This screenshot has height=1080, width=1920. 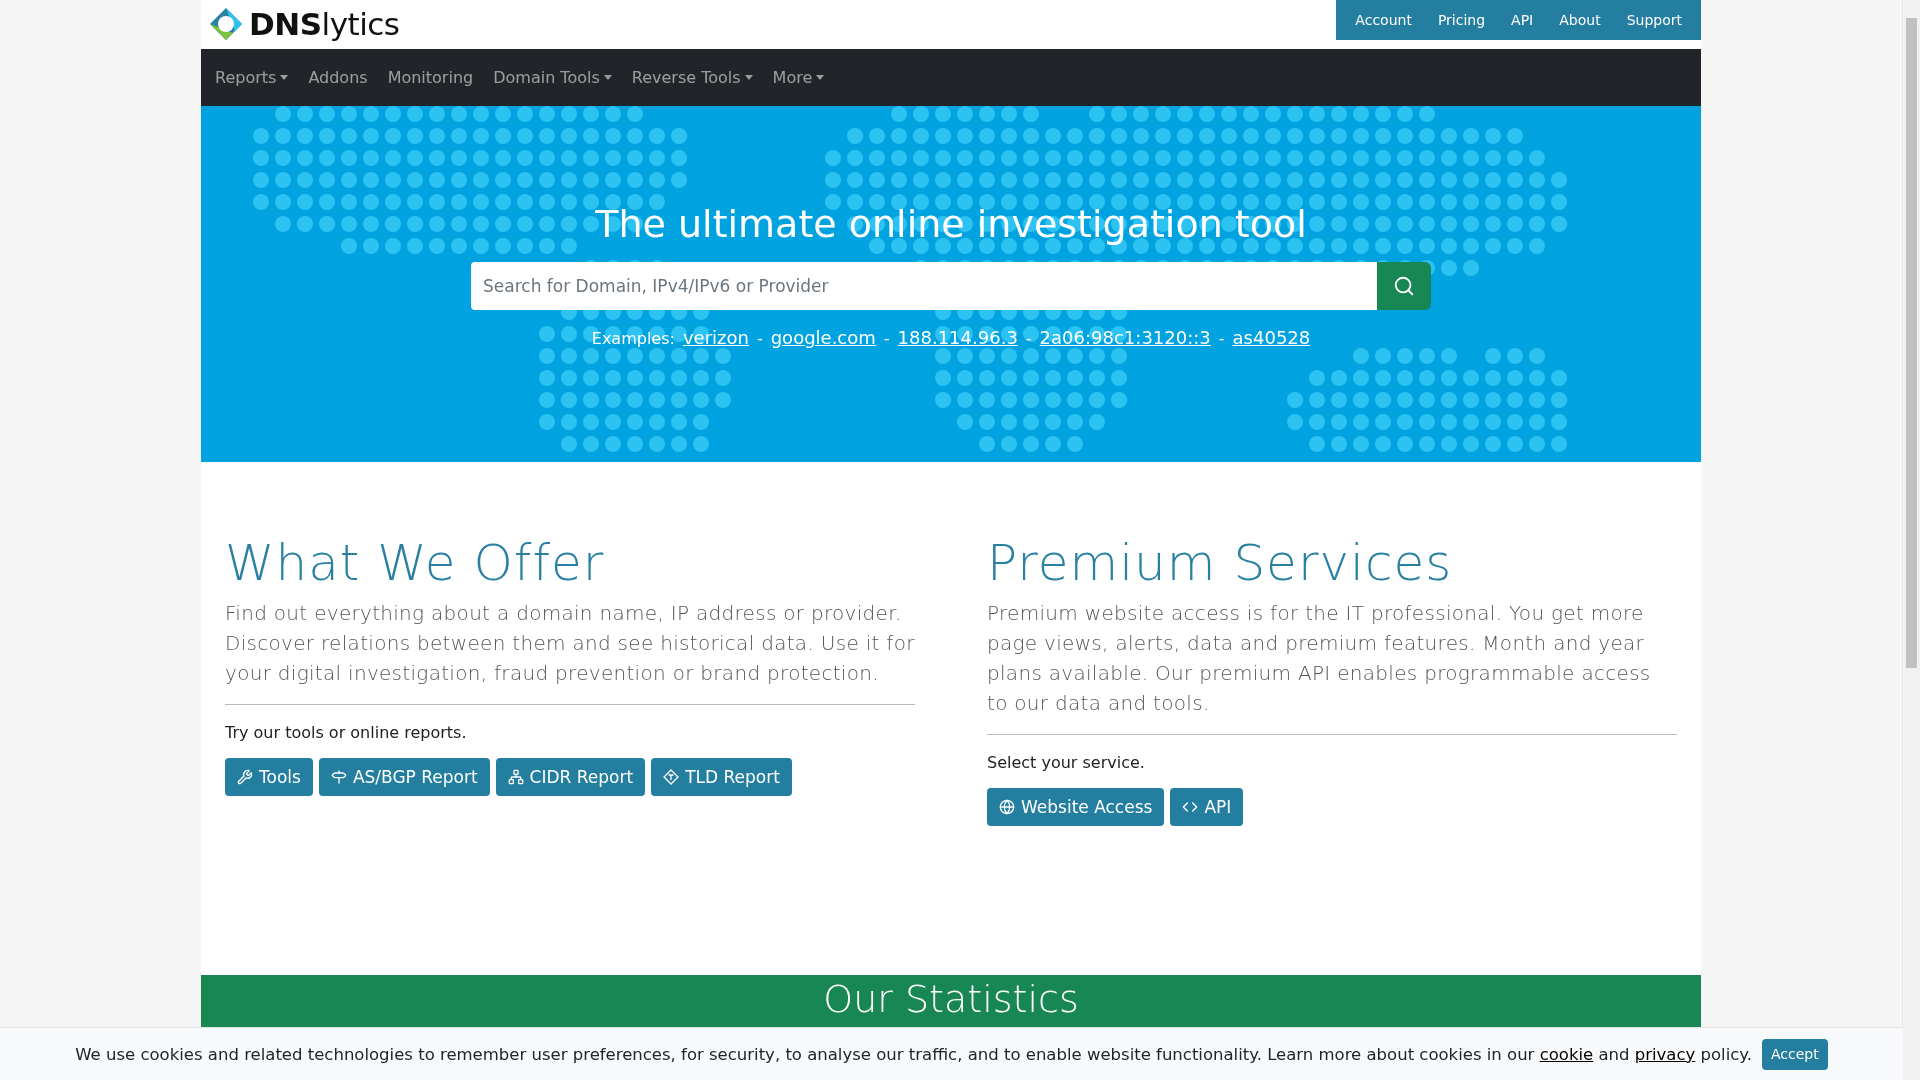 What do you see at coordinates (1007, 807) in the screenshot?
I see `globe-icon` at bounding box center [1007, 807].